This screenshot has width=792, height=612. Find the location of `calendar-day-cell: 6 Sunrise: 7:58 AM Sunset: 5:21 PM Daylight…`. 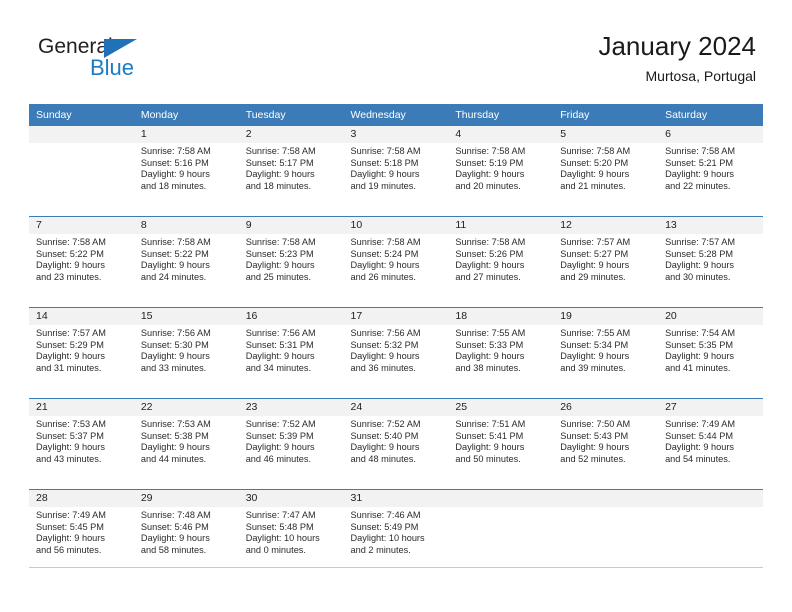

calendar-day-cell: 6 Sunrise: 7:58 AM Sunset: 5:21 PM Daylight… is located at coordinates (710, 171).